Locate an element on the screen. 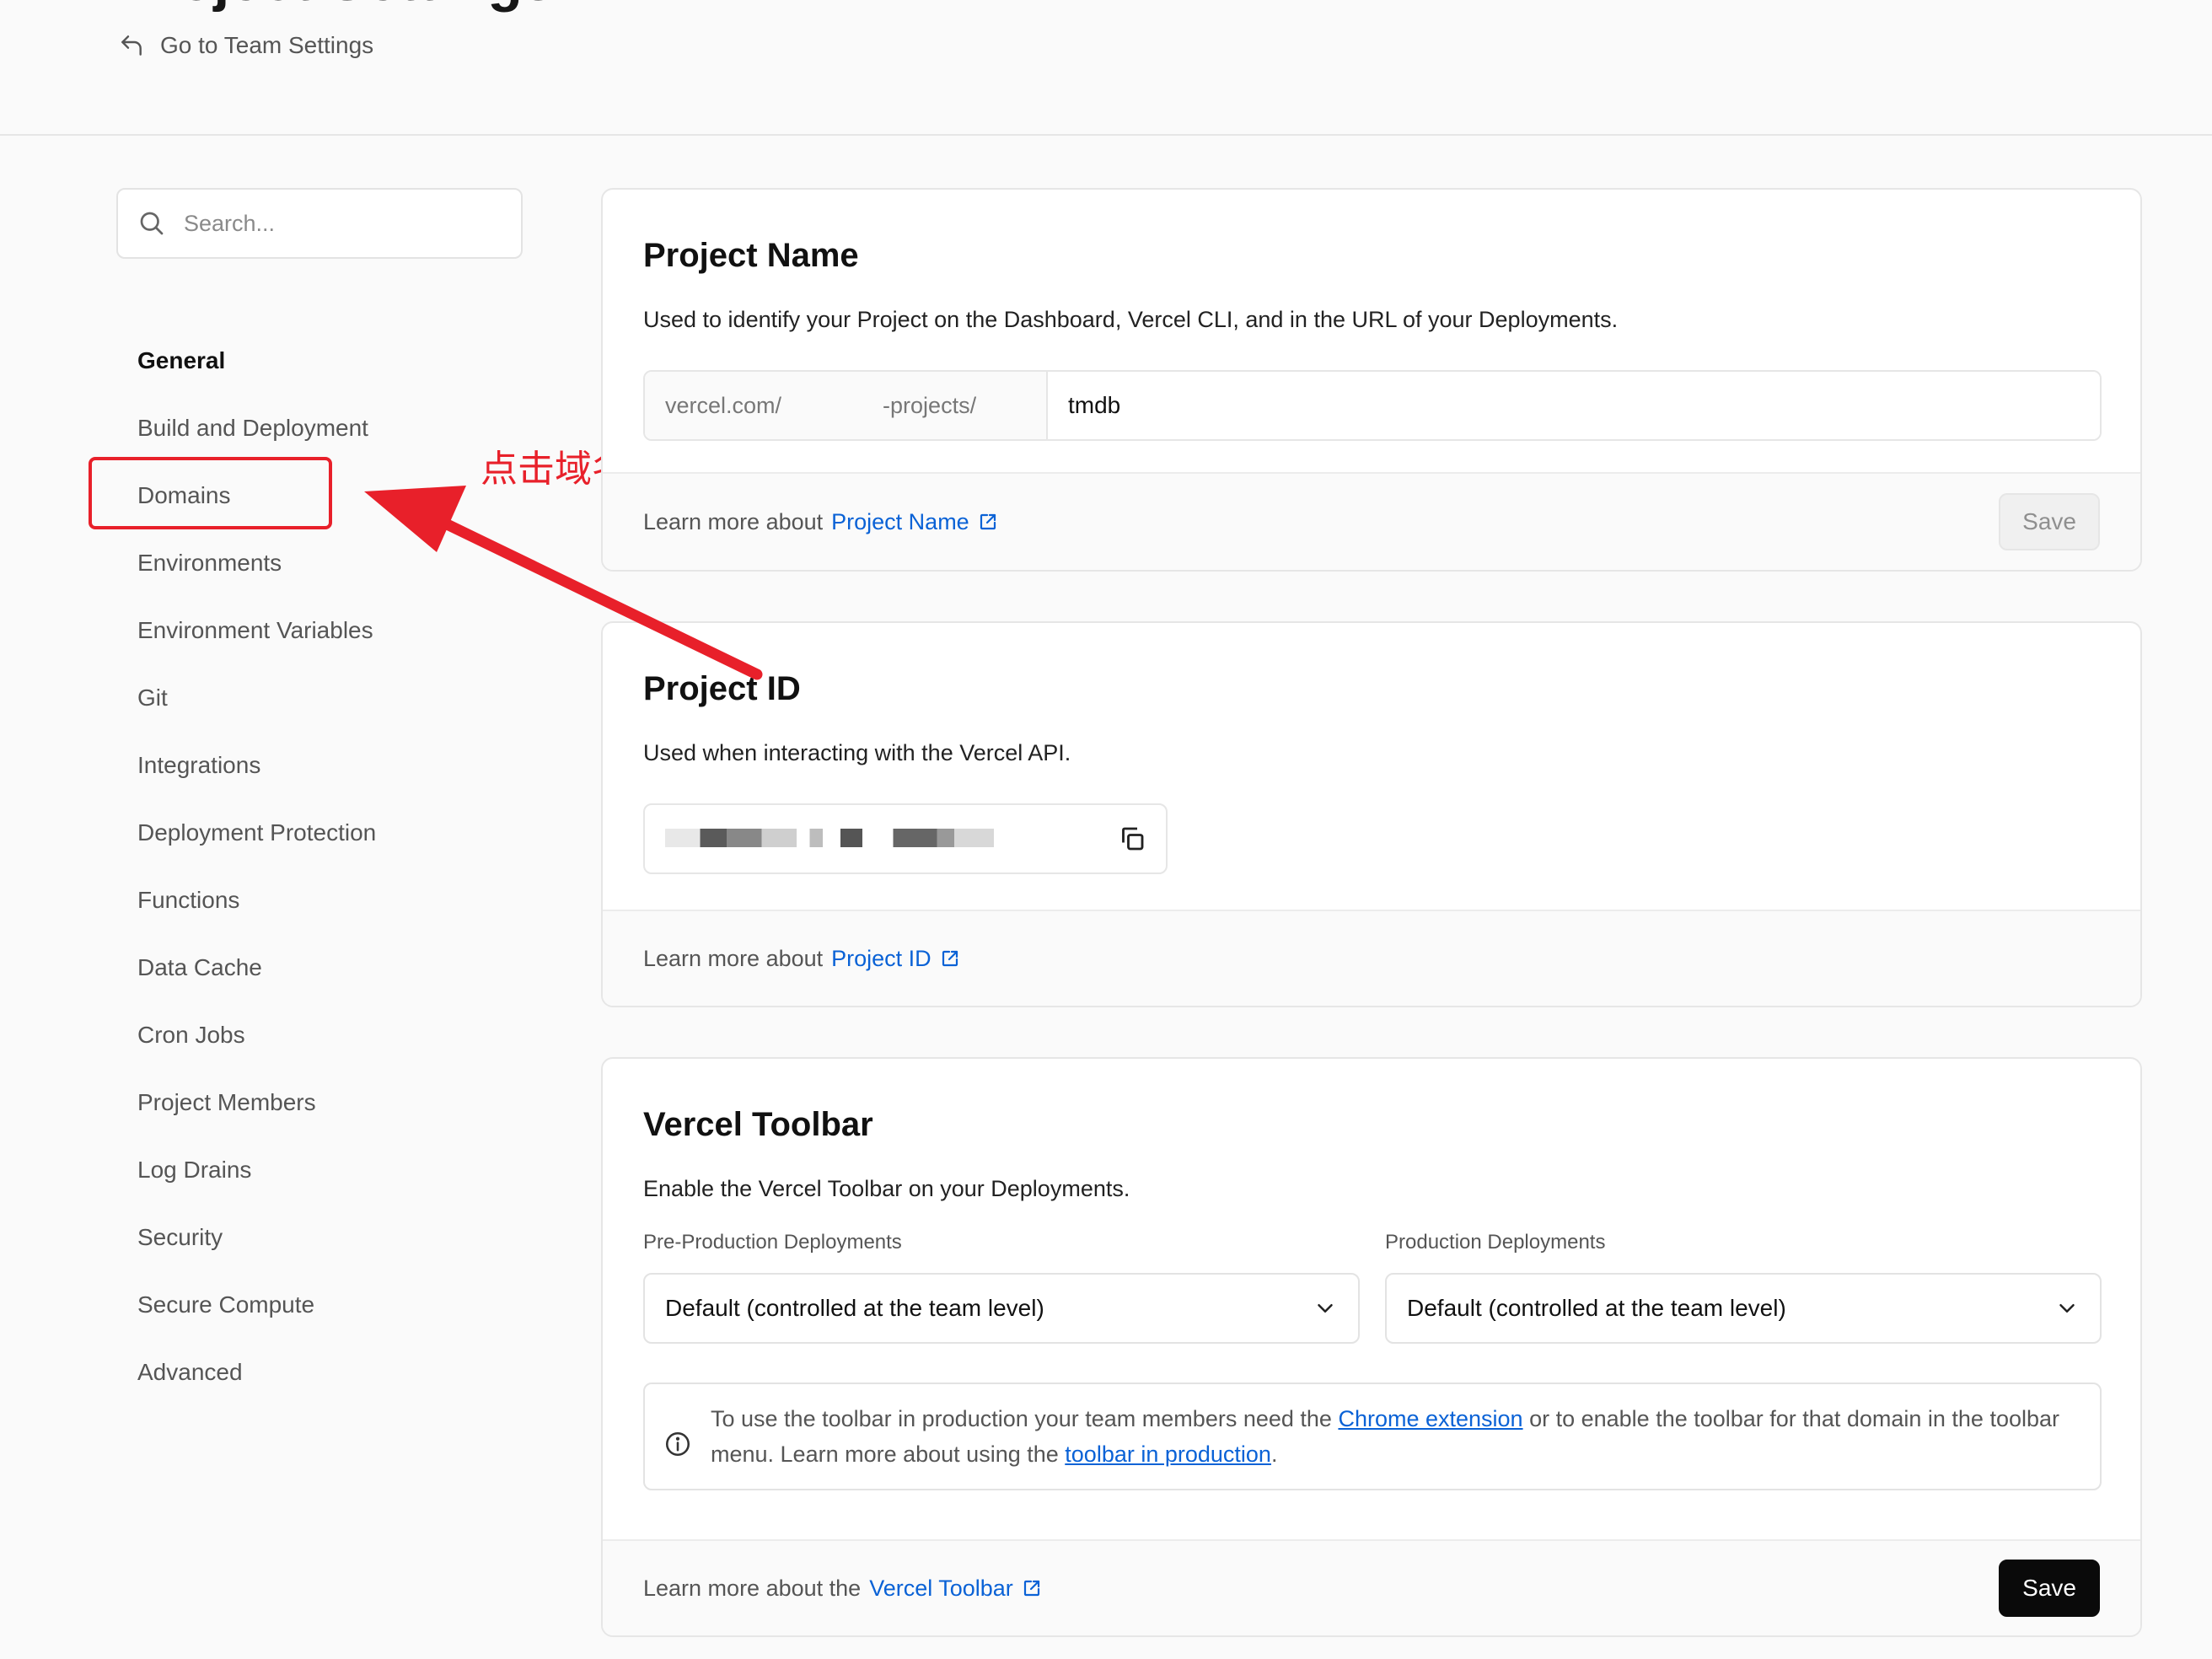  project-id-footer: Learn more about Project ID is located at coordinates (1372, 958).